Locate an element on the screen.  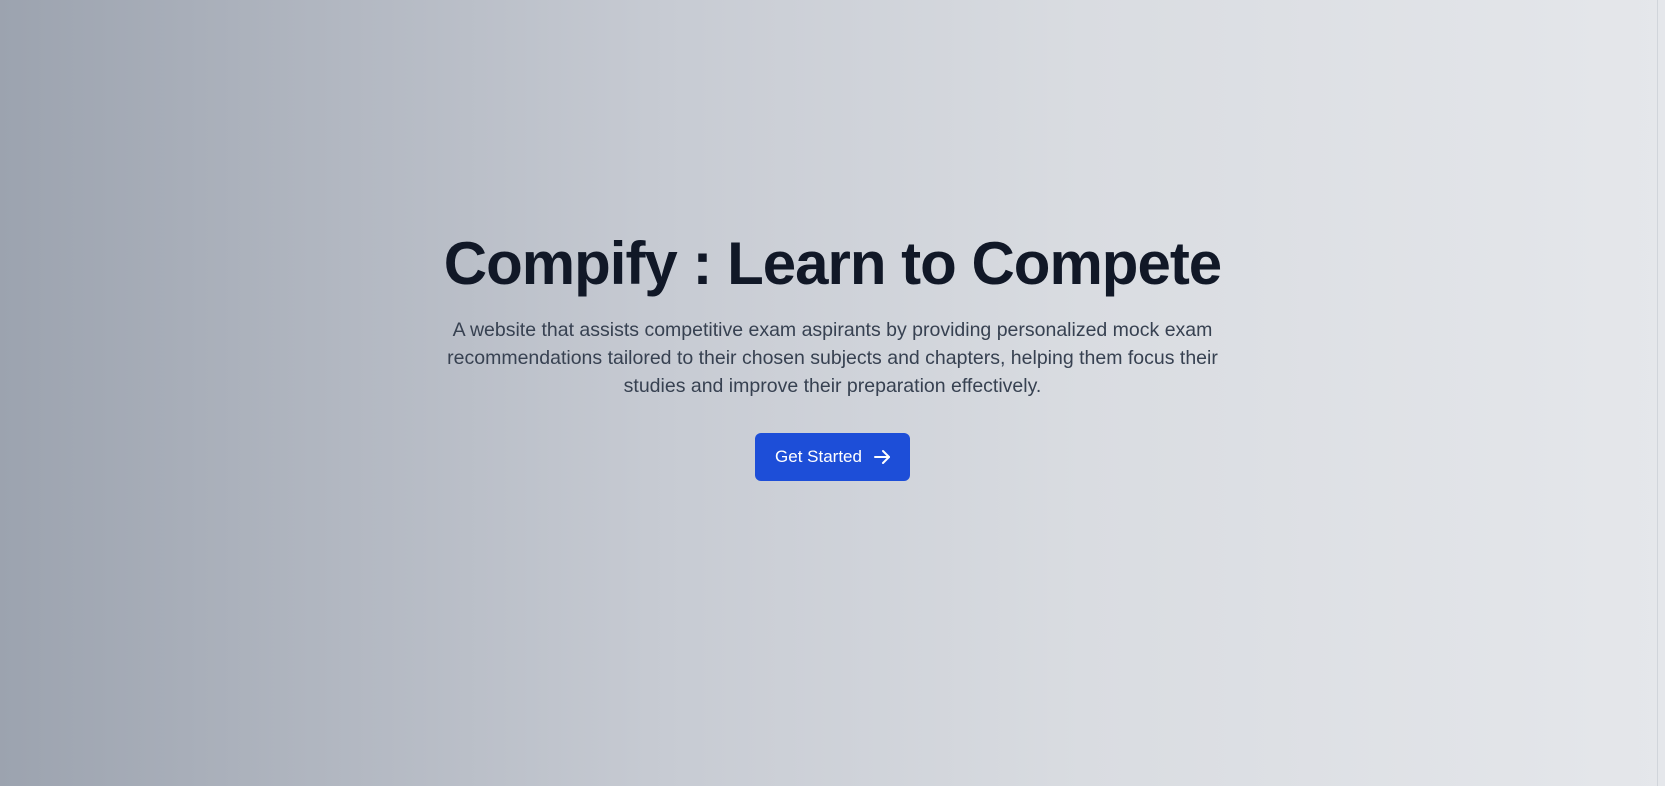
vertical-scrollbar is located at coordinates (1661, 393).